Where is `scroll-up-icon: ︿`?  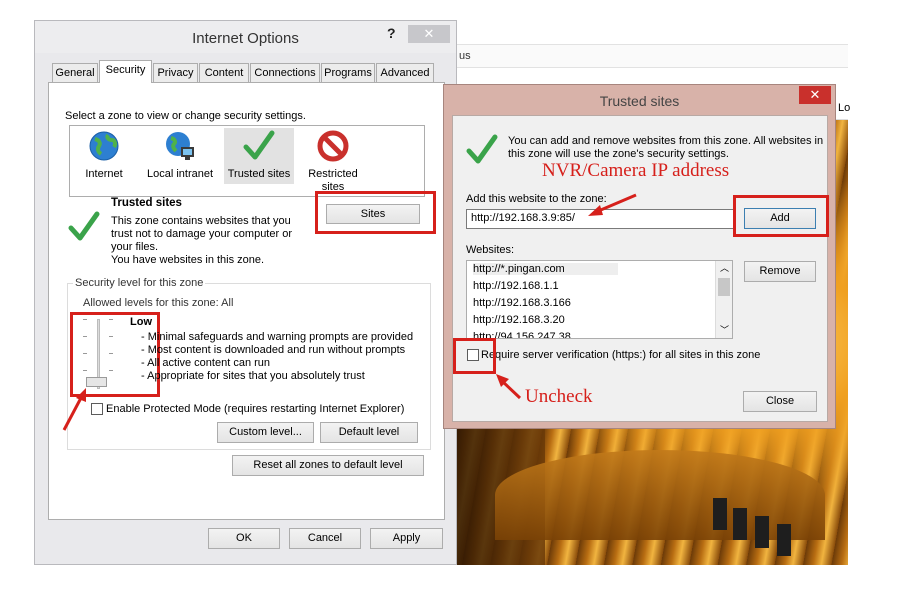
scroll-up-icon: ︿ is located at coordinates (724, 268).